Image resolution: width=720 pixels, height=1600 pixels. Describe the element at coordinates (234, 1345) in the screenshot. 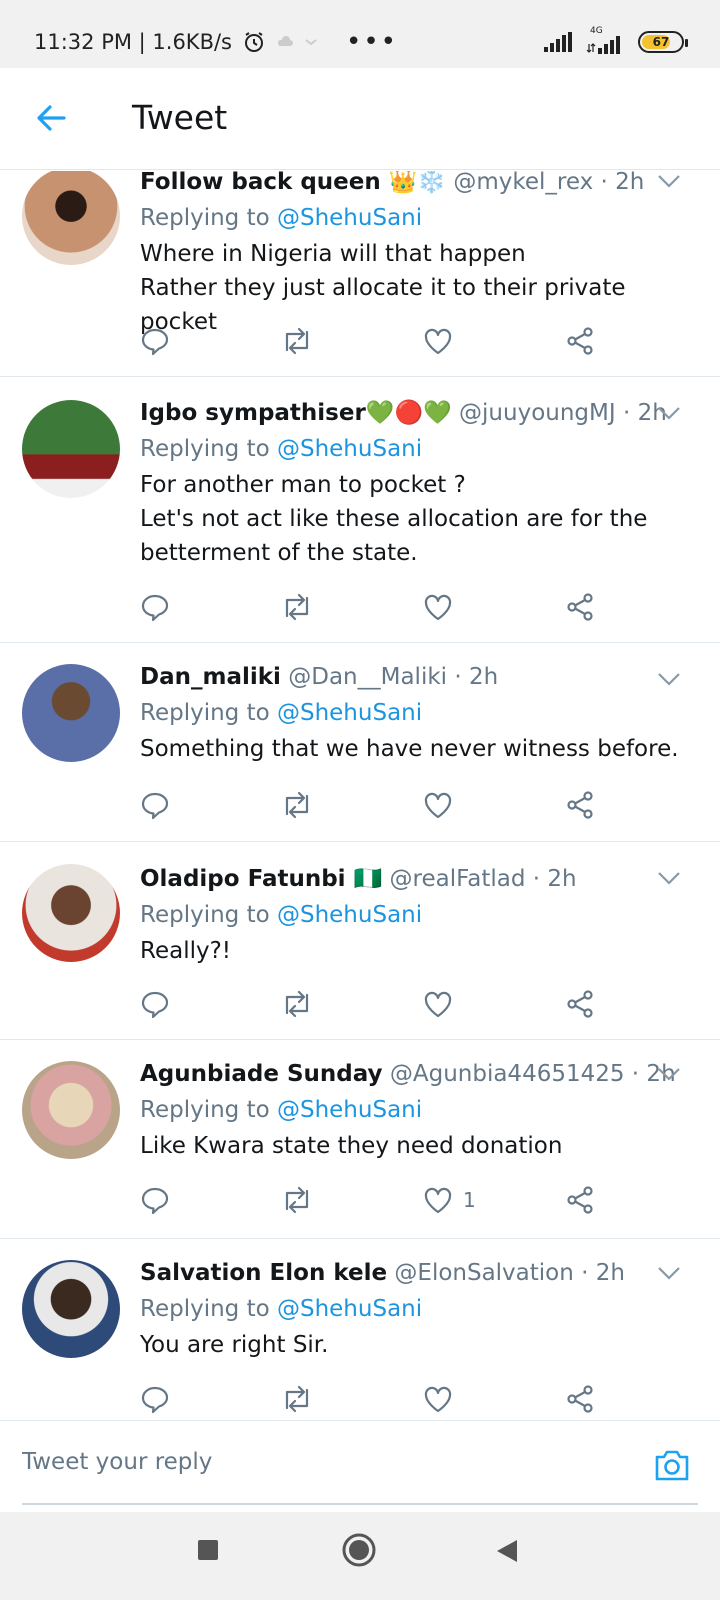

I see `tweet-text: You are right Sir.` at that location.